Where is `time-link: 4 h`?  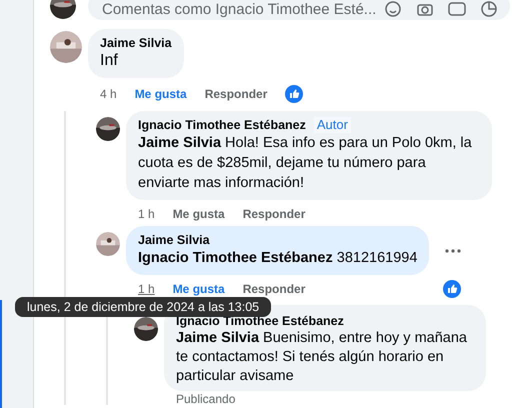 time-link: 4 h is located at coordinates (108, 94).